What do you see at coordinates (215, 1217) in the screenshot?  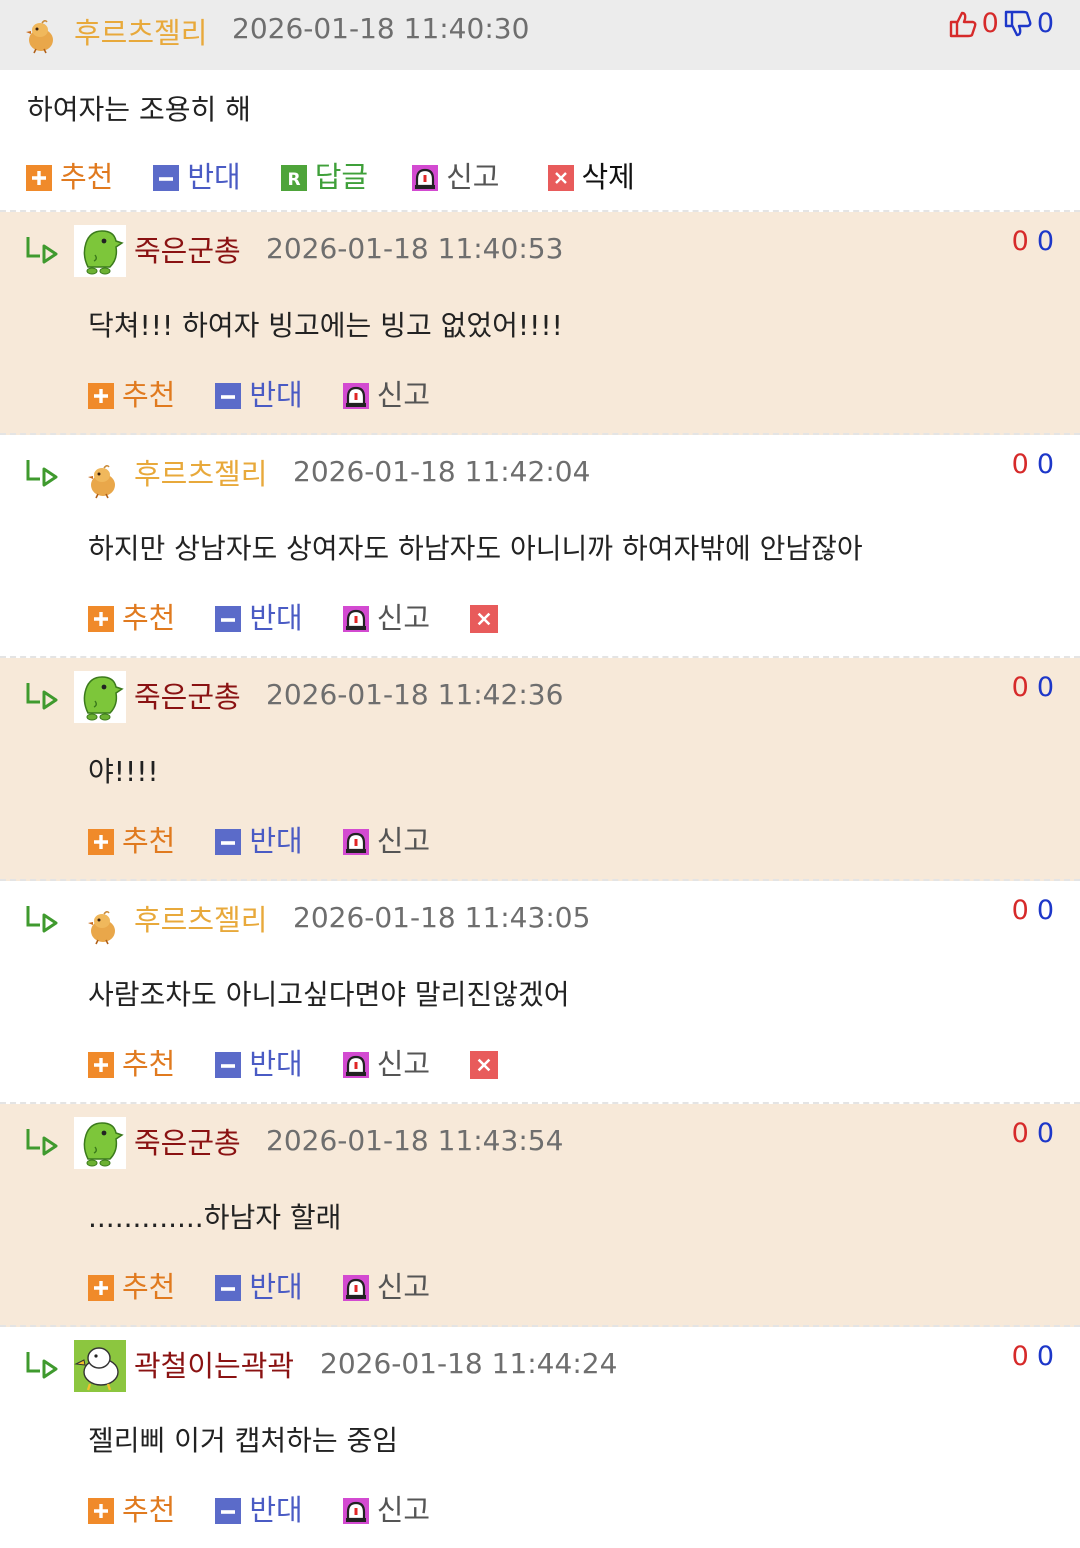 I see `comment-text: .............하남자 할래` at bounding box center [215, 1217].